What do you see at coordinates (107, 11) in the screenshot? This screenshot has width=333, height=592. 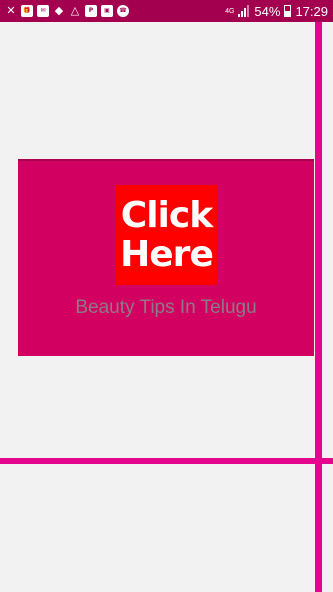 I see `wallet-notification-icon: ▣` at bounding box center [107, 11].